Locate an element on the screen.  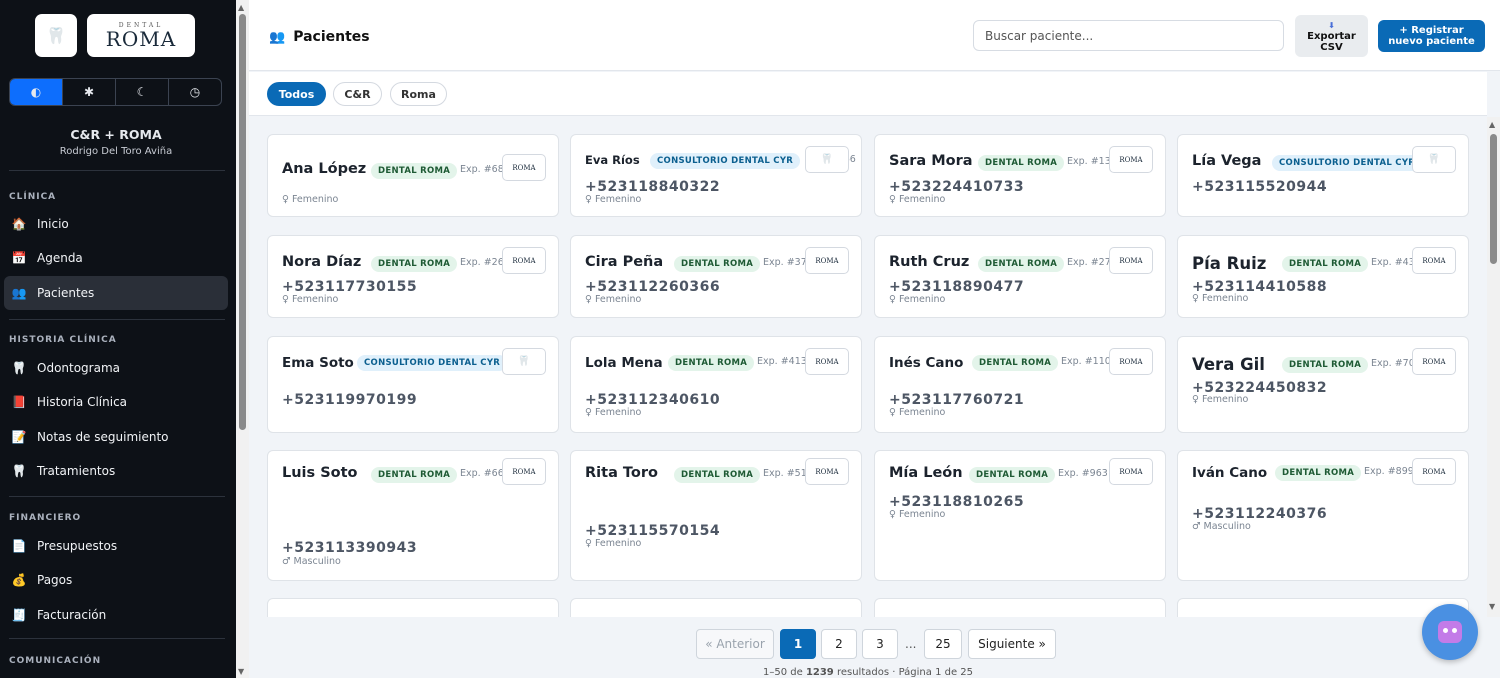
record-number: Exp. #68 is located at coordinates (482, 169).